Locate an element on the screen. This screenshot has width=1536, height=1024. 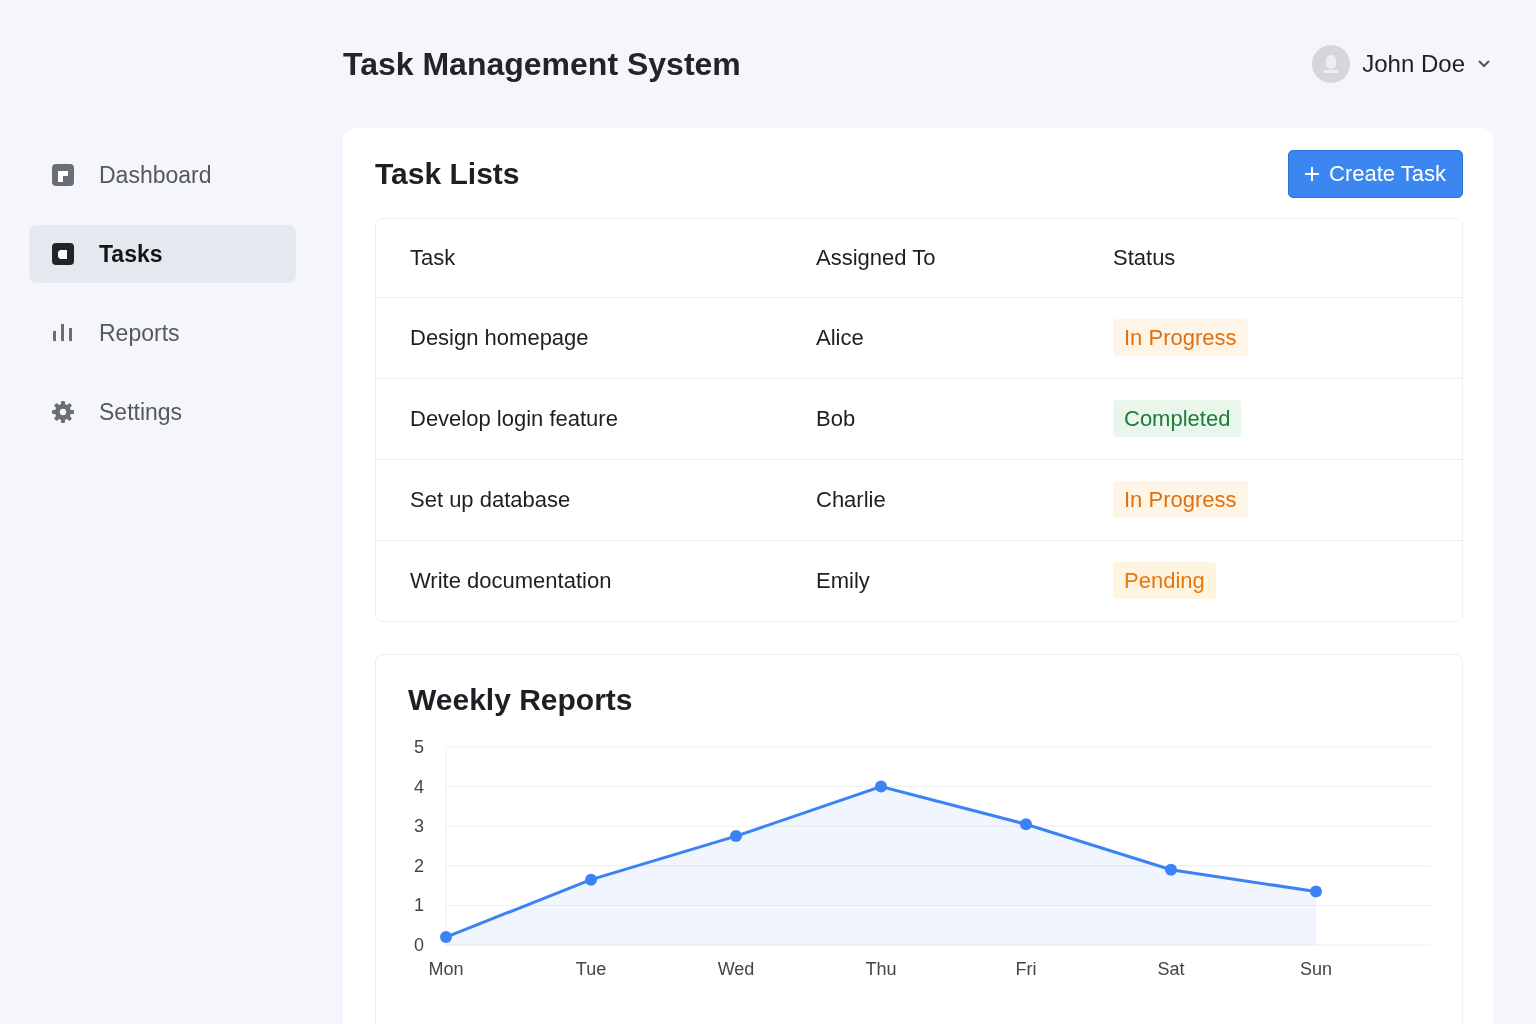
table-cell-text: Charlie is located at coordinates (851, 500).